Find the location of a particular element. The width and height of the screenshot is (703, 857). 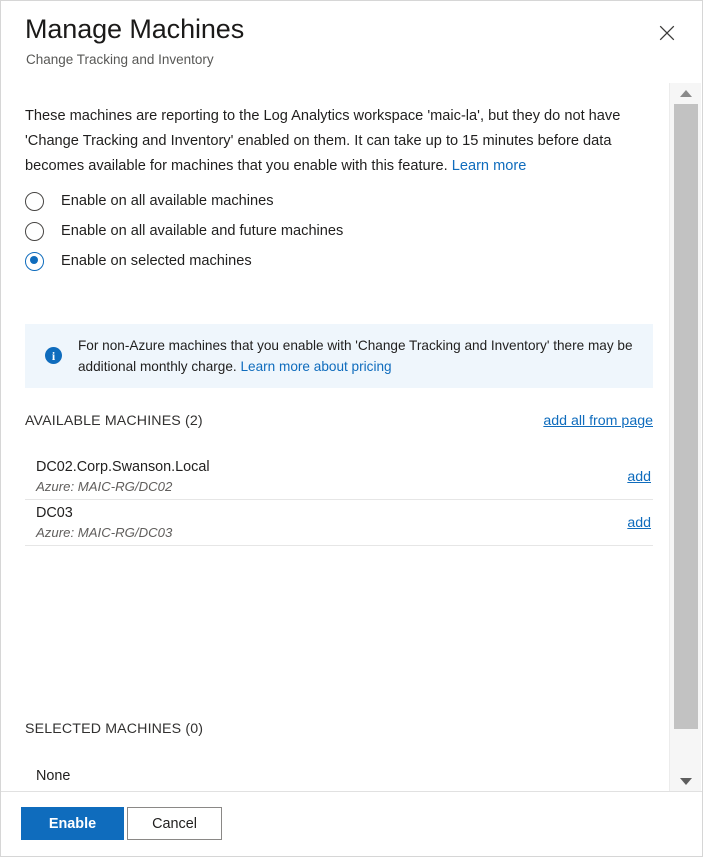

chevron-down-icon is located at coordinates (685, 781).